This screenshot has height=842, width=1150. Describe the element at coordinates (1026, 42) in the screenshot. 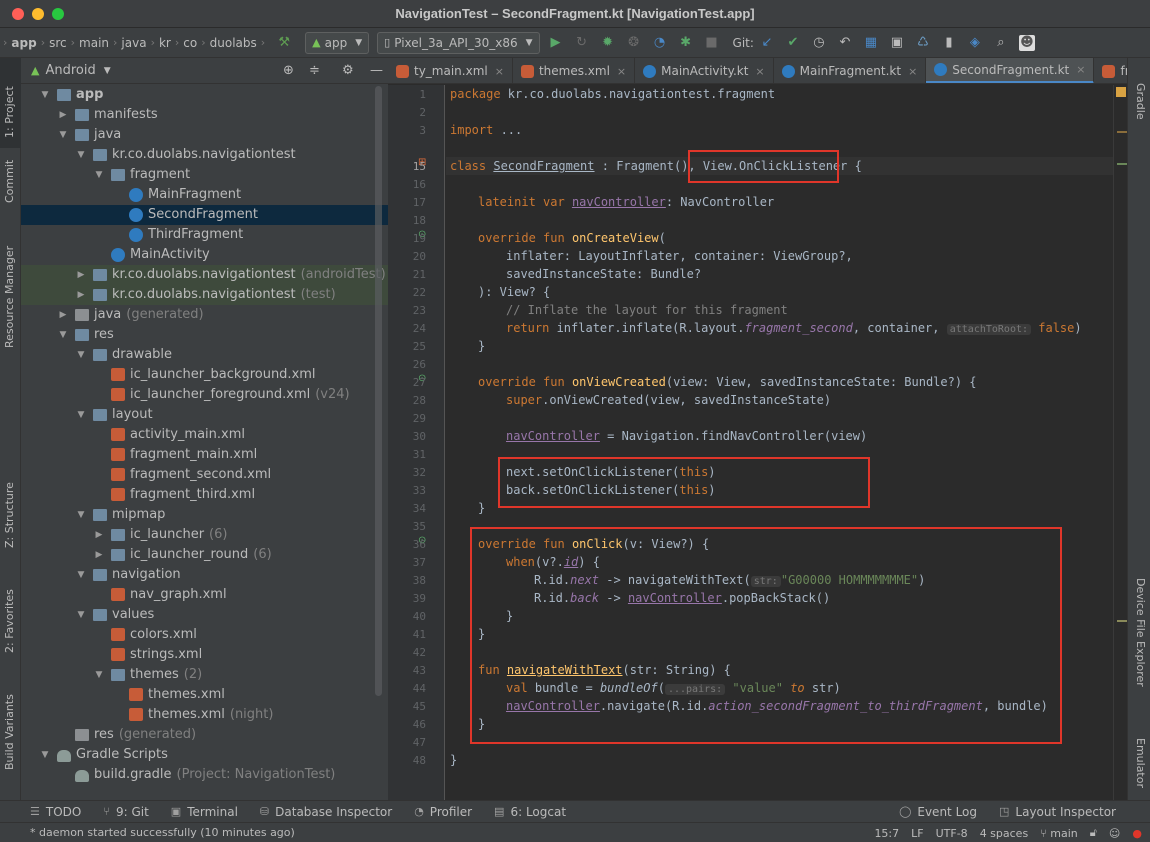

I see `account-icon: ☻` at that location.